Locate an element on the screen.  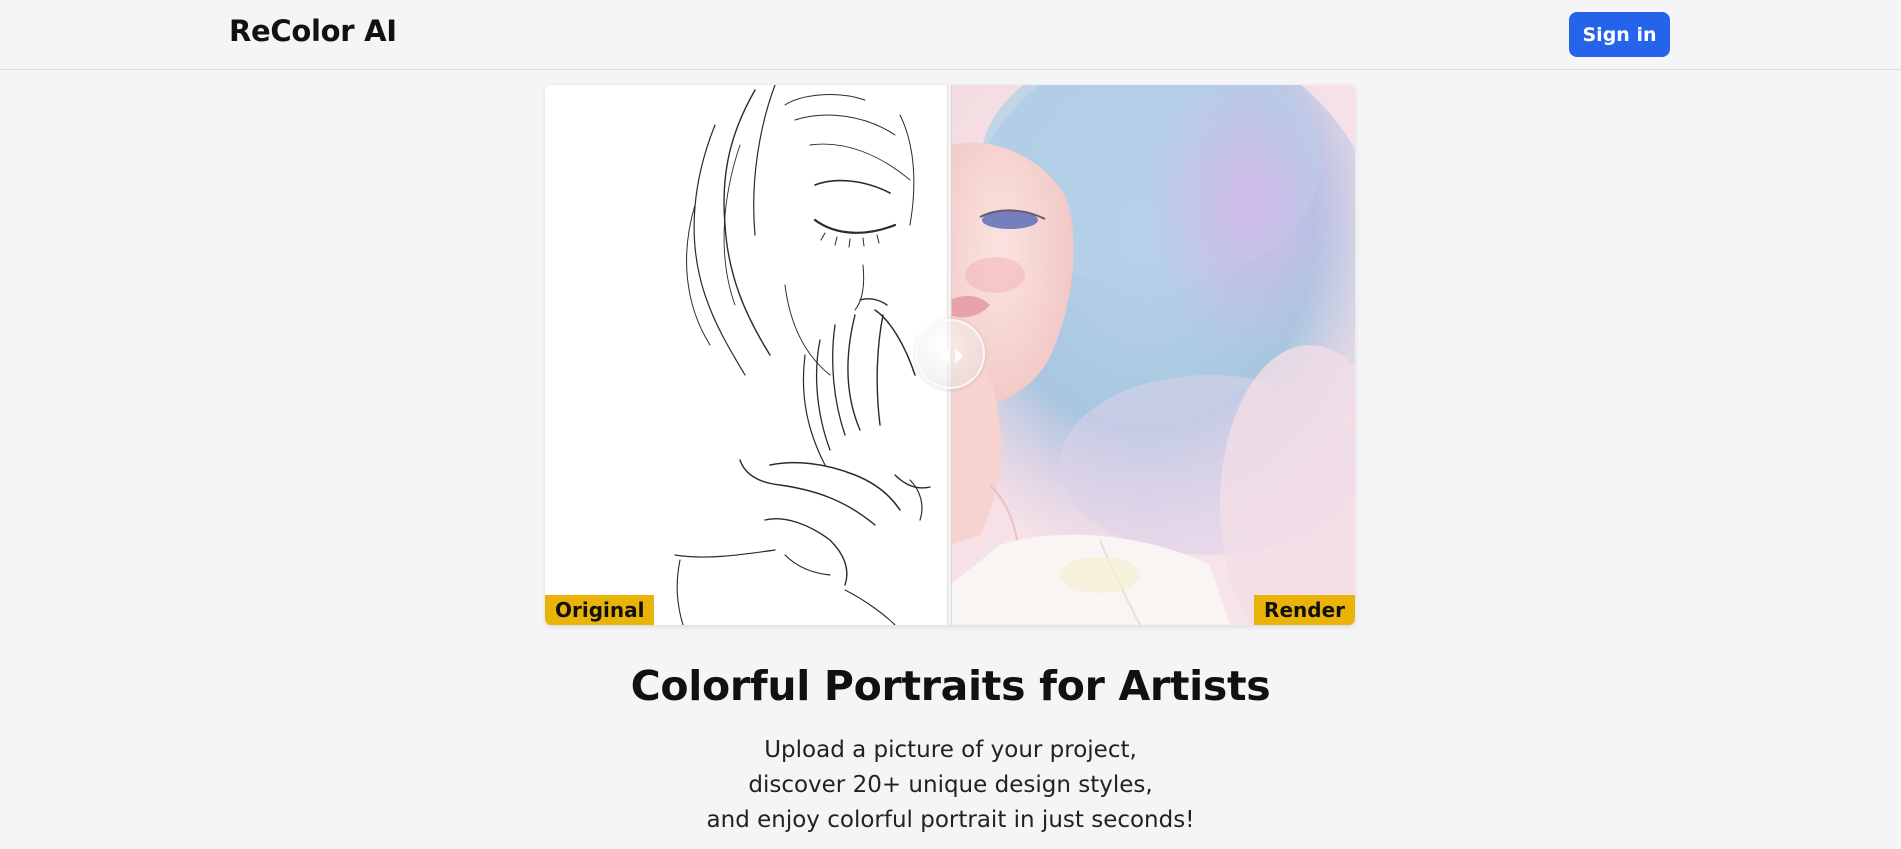
arrow-left-icon is located at coordinates (945, 356).